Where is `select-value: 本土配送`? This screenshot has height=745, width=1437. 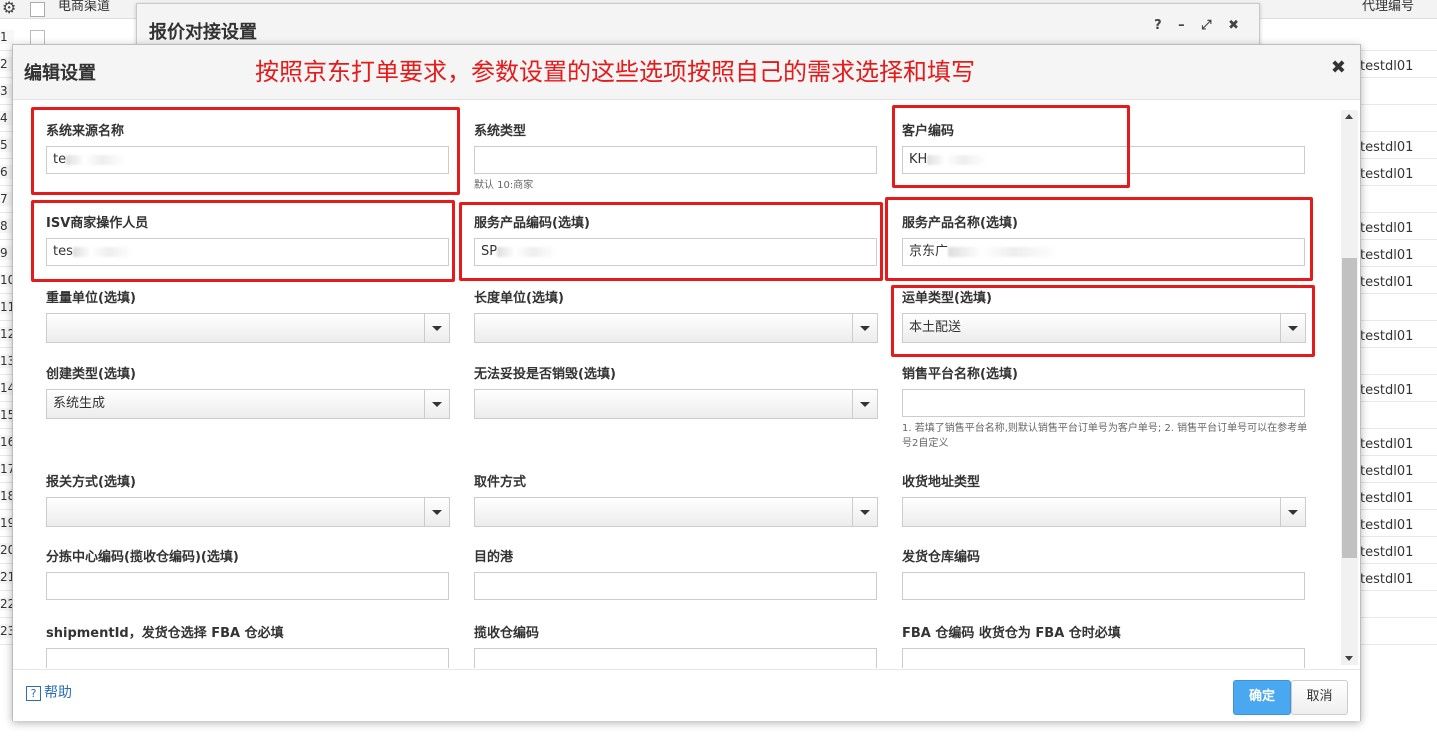 select-value: 本土配送 is located at coordinates (935, 327).